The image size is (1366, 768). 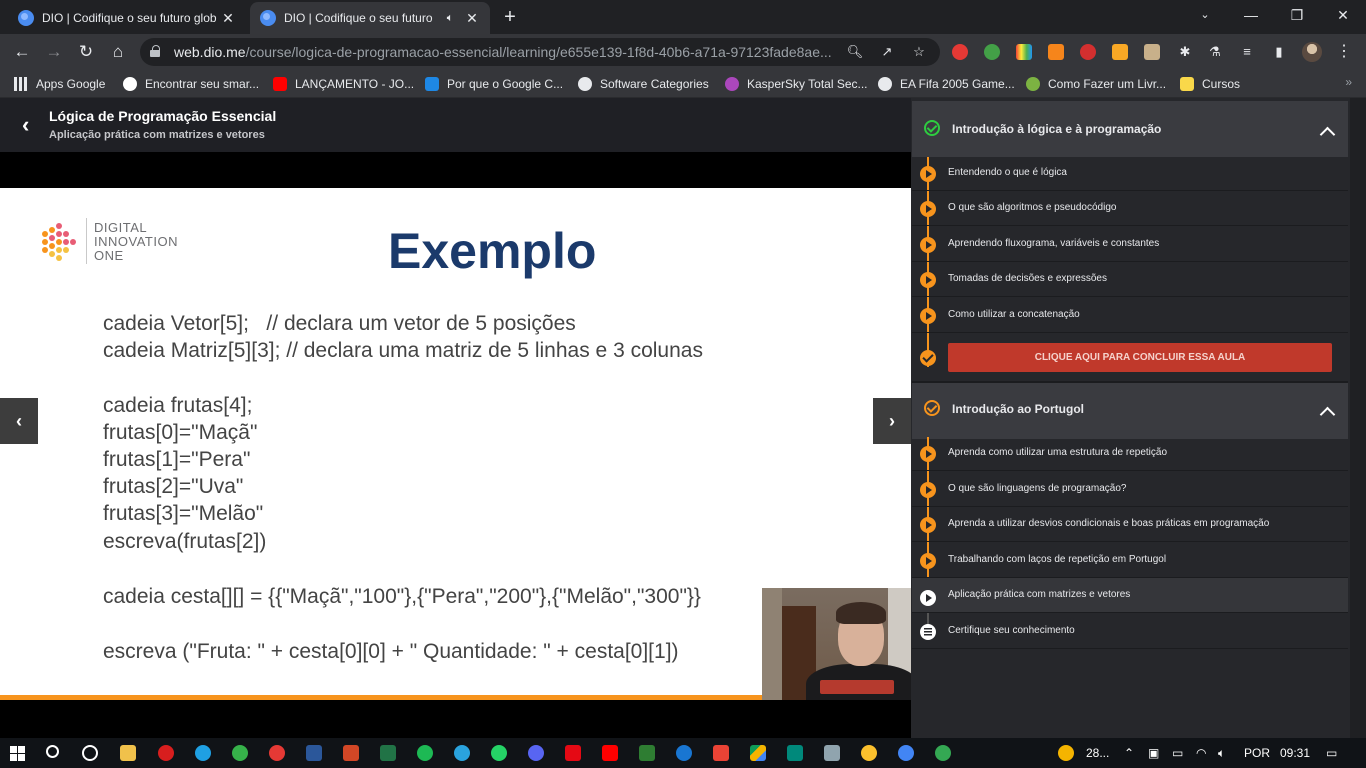 I want to click on lesson-item: O que são linguagens de programação?, so click(x=1130, y=489).